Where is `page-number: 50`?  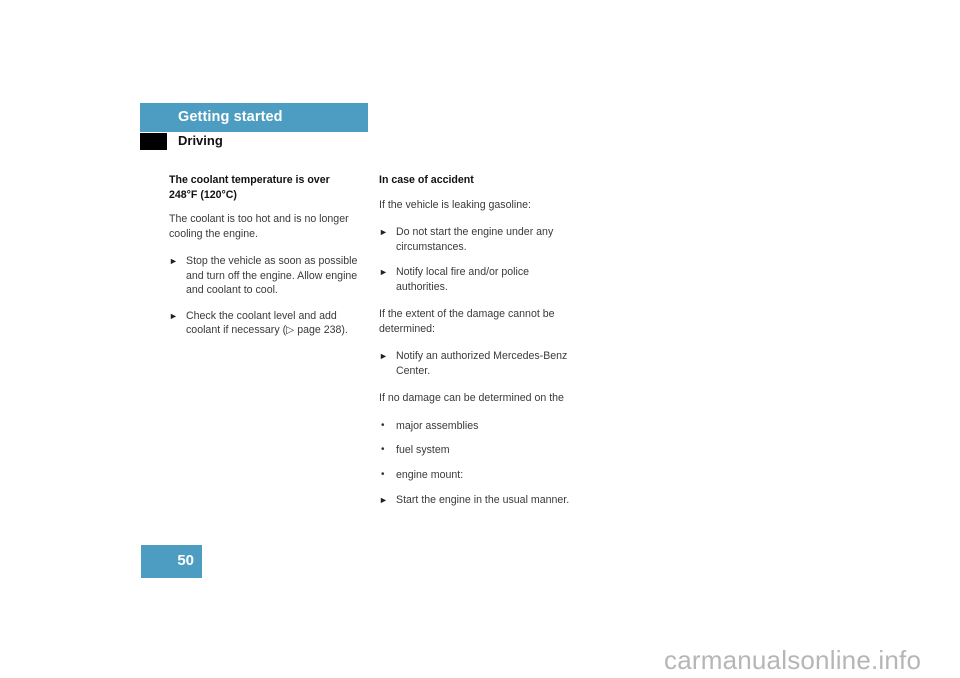
page-number: 50 is located at coordinates (185, 560).